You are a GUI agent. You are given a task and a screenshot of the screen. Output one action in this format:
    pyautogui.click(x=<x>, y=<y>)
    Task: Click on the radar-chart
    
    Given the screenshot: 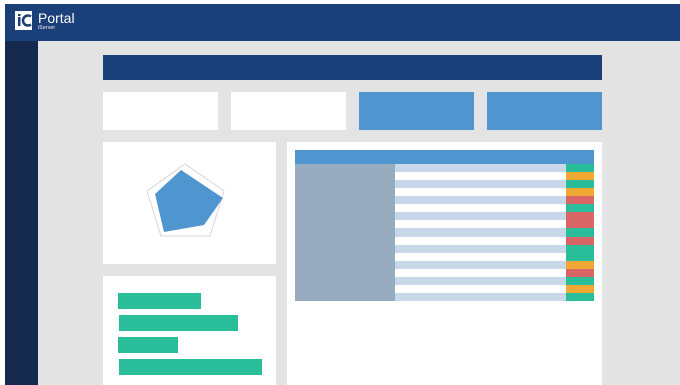 What is the action you would take?
    pyautogui.click(x=185, y=200)
    